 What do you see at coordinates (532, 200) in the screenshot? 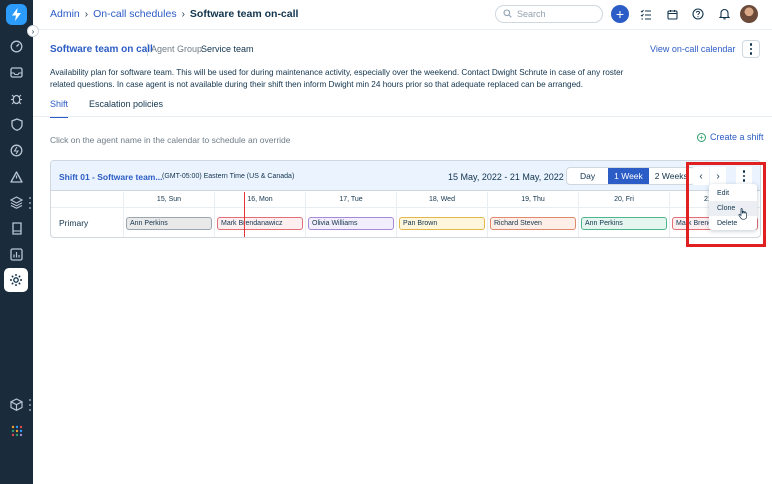
I see `day-header: 19, Thu` at bounding box center [532, 200].